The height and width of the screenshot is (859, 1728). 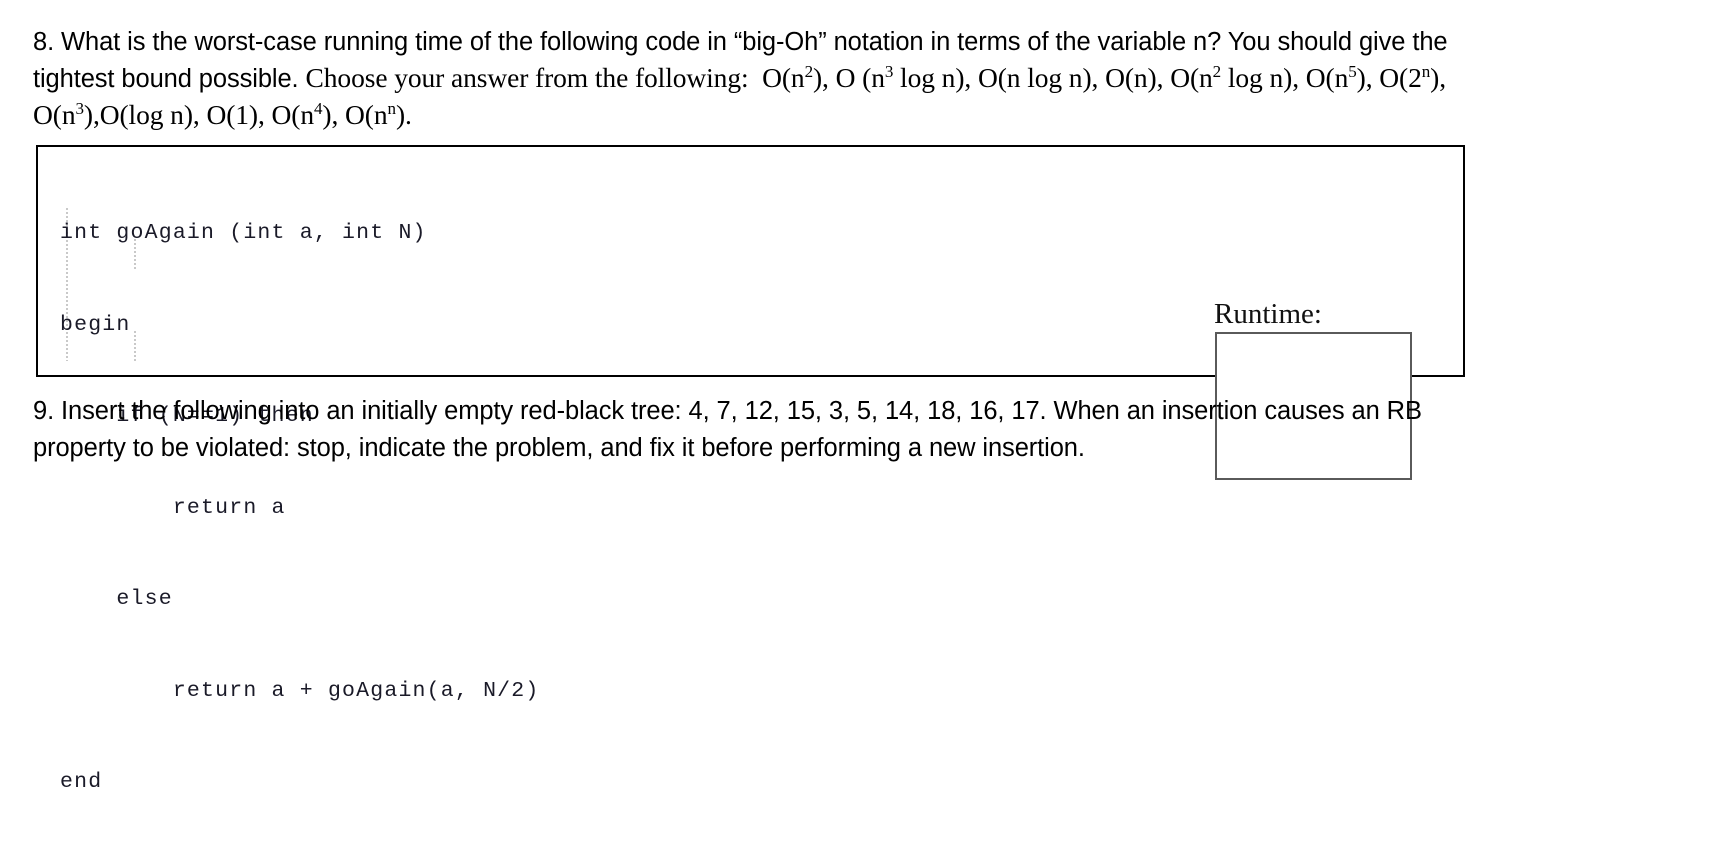 I want to click on code-line: int goAgain (int a, int N), so click(x=243, y=233).